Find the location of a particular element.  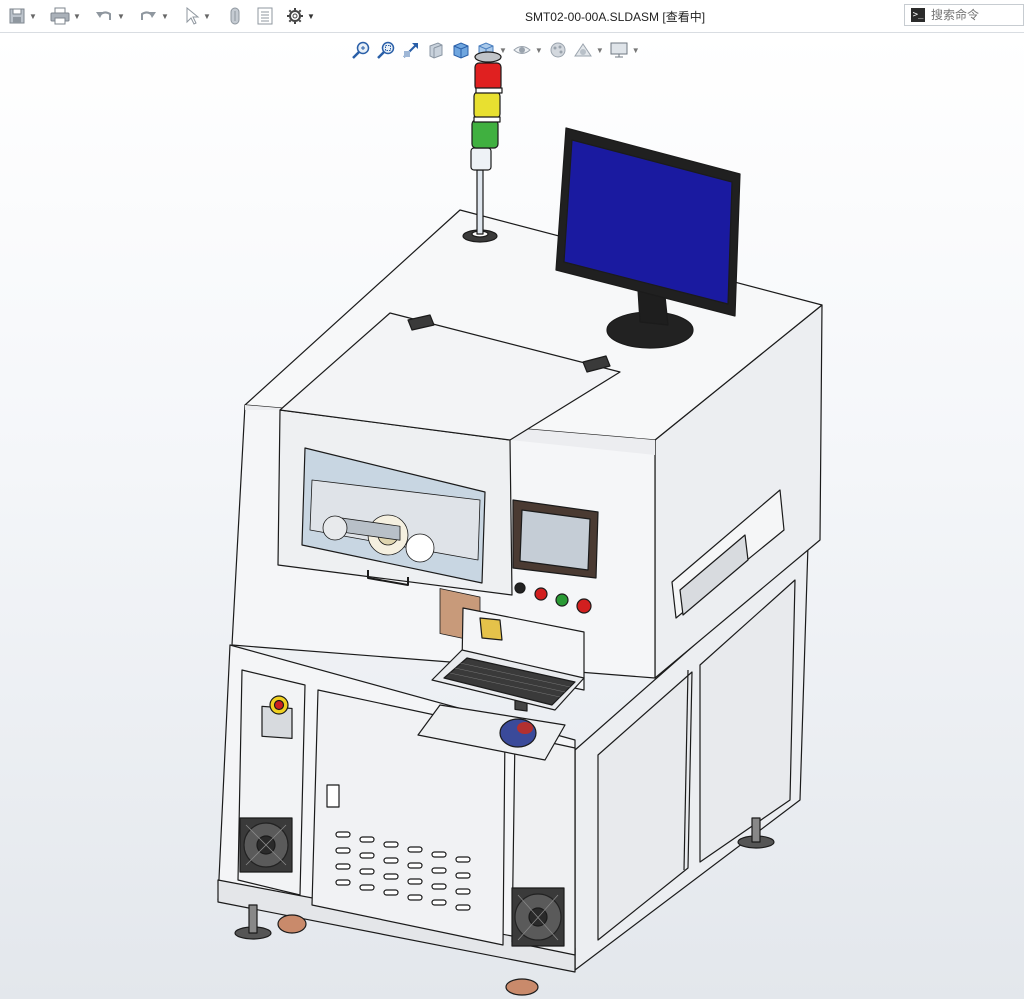

title-bar: ▼ ▼ ▼ ▼ ▼ ▼ SMT02-00-00A.SLDASM [查看中] >_ is located at coordinates (512, 16).